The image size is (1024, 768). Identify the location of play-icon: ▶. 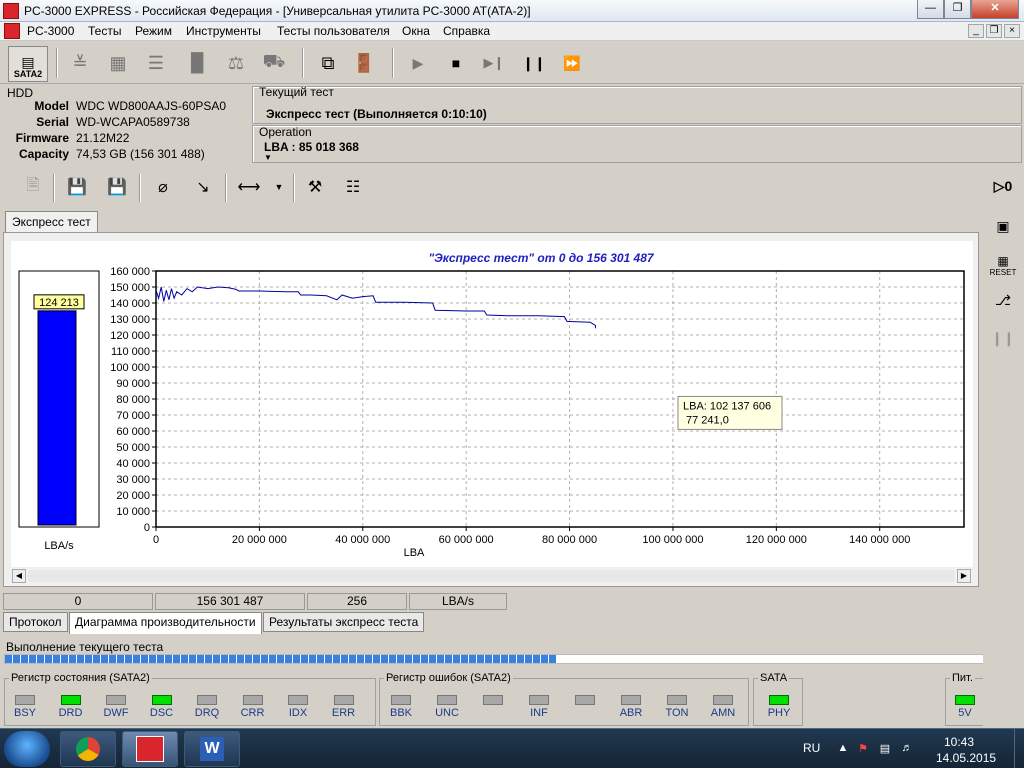
(418, 63).